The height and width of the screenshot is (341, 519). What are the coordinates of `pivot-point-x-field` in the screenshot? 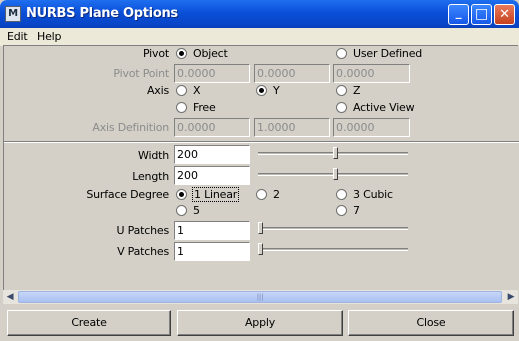 It's located at (212, 73).